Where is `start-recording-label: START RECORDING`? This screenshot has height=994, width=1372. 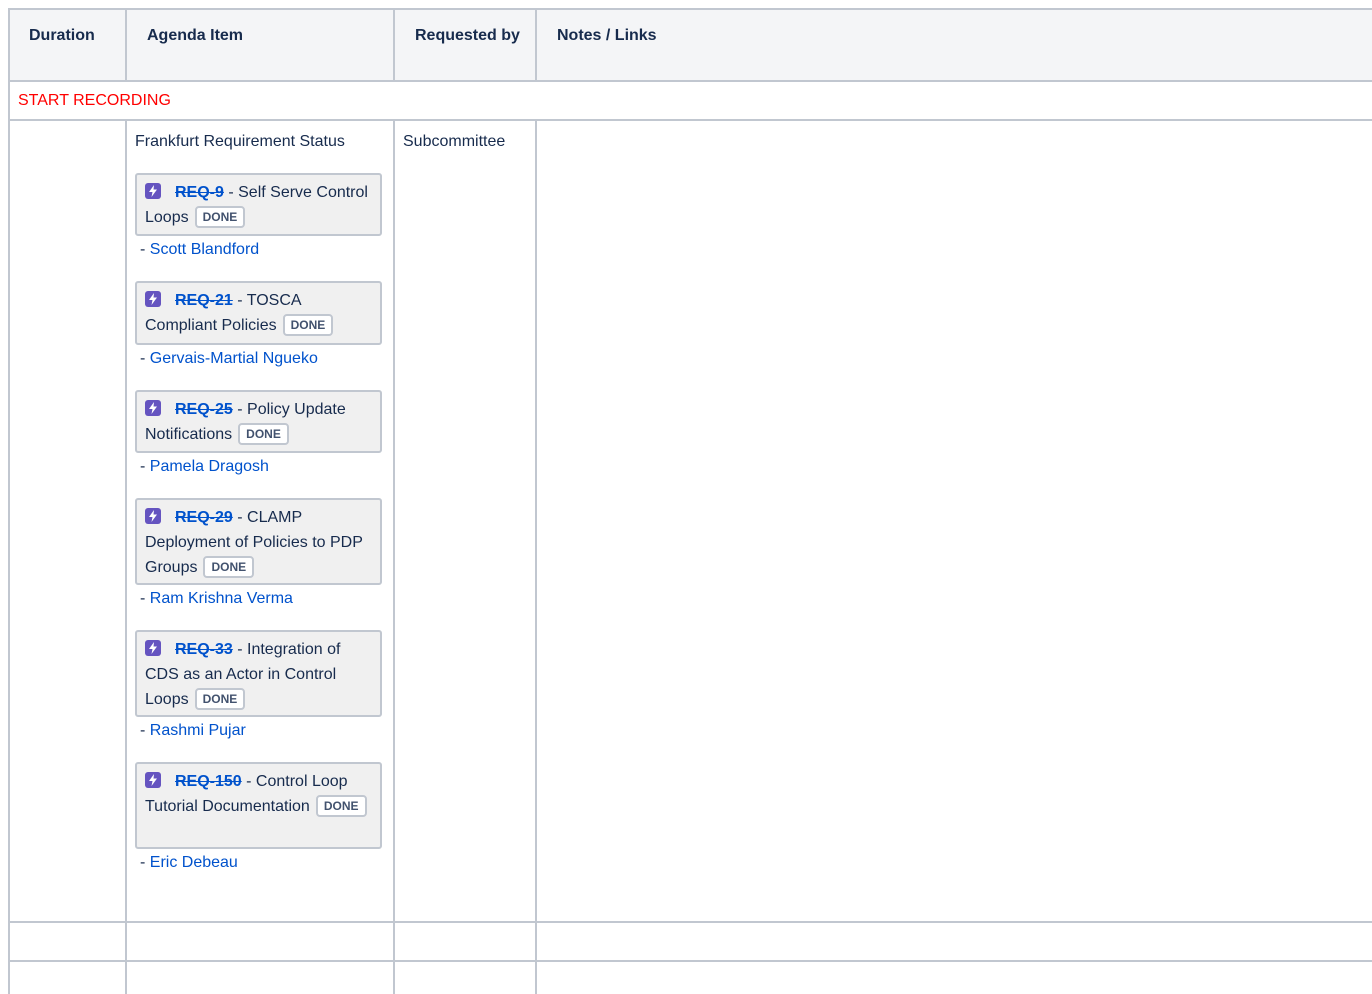
start-recording-label: START RECORDING is located at coordinates (94, 100).